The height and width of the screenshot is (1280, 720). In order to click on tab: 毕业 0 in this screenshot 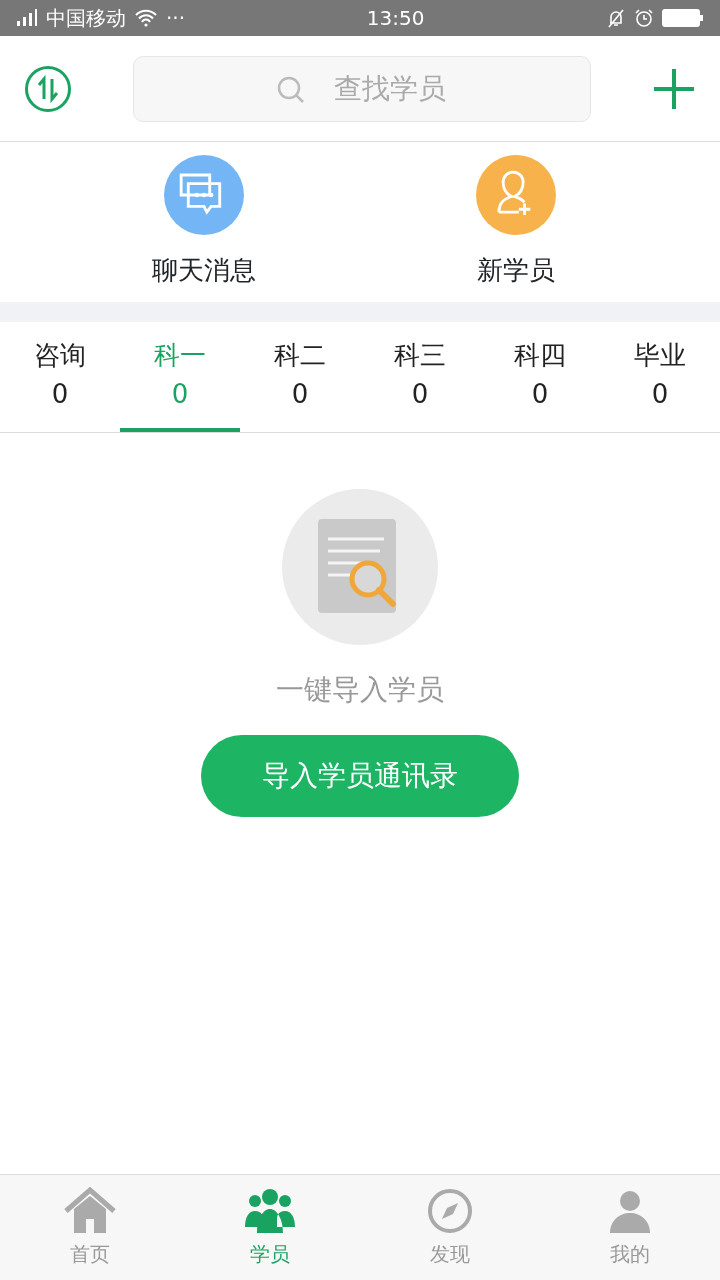, I will do `click(660, 377)`.